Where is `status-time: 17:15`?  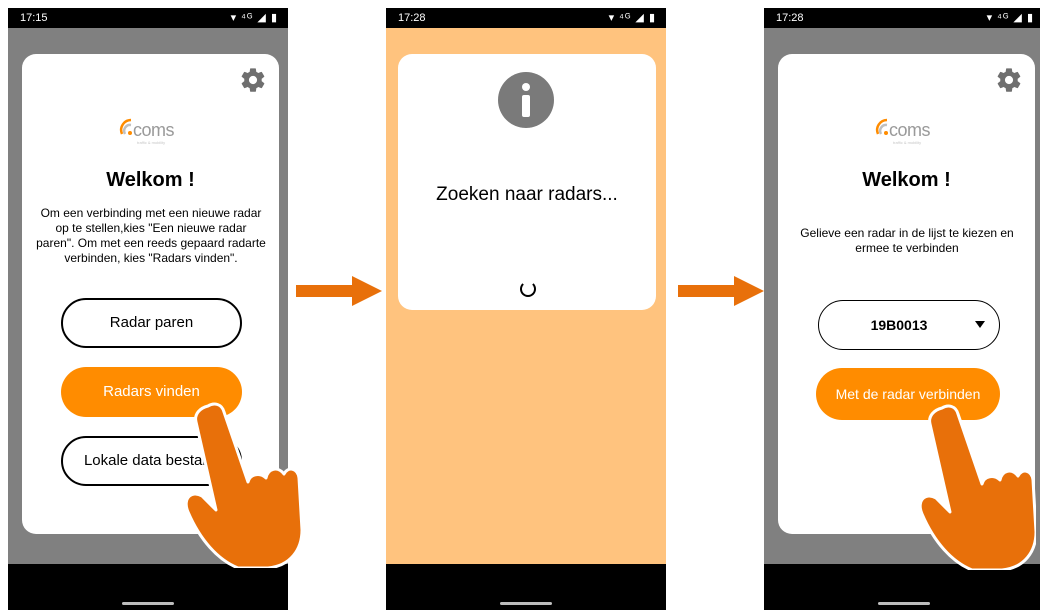 status-time: 17:15 is located at coordinates (34, 18).